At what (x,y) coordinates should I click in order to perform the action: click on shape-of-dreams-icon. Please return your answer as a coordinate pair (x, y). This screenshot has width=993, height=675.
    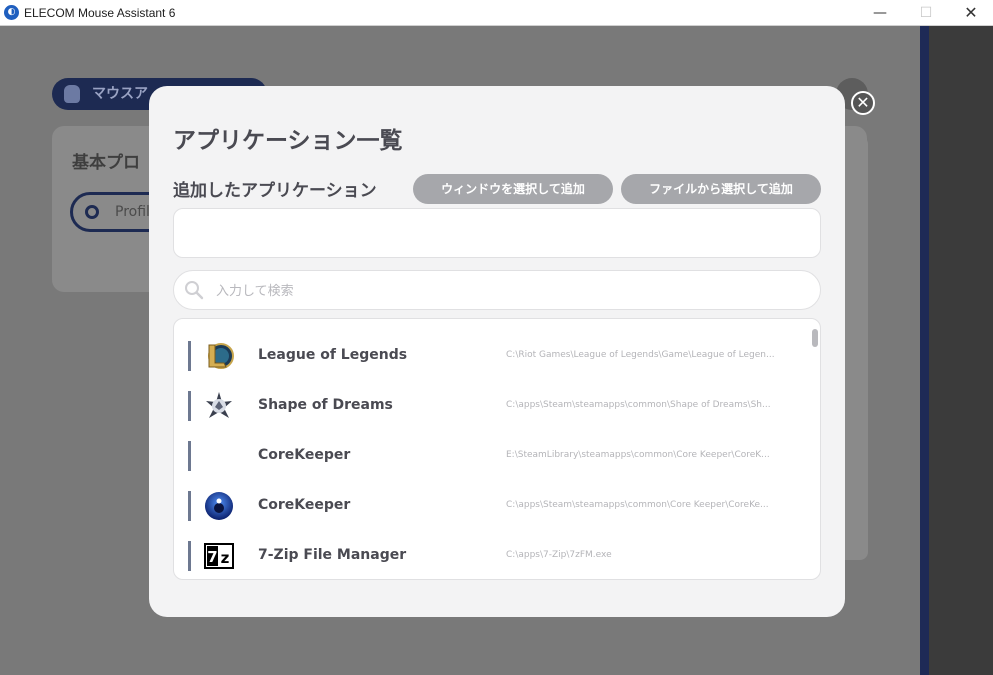
    Looking at the image, I should click on (219, 405).